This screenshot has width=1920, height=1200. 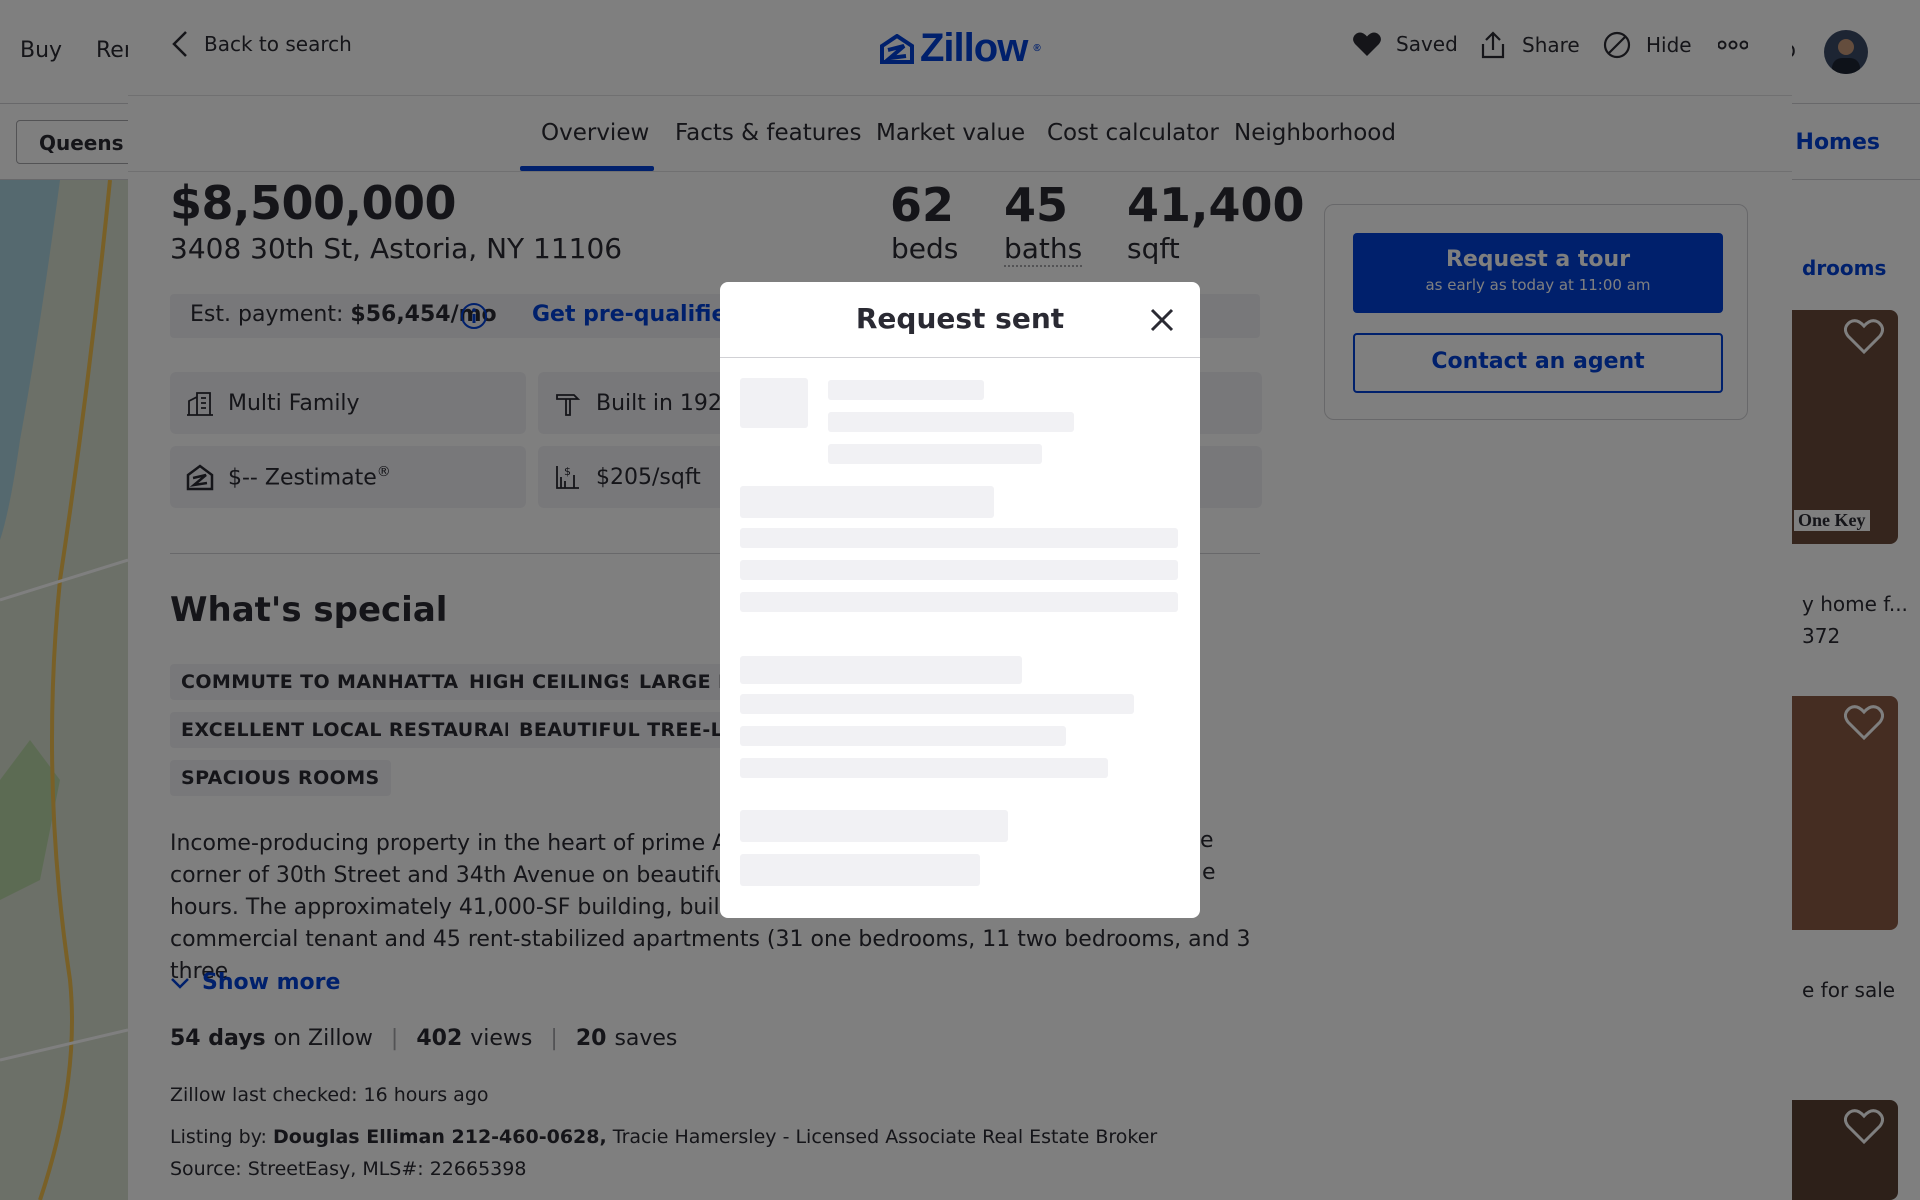 I want to click on close-icon, so click(x=1162, y=320).